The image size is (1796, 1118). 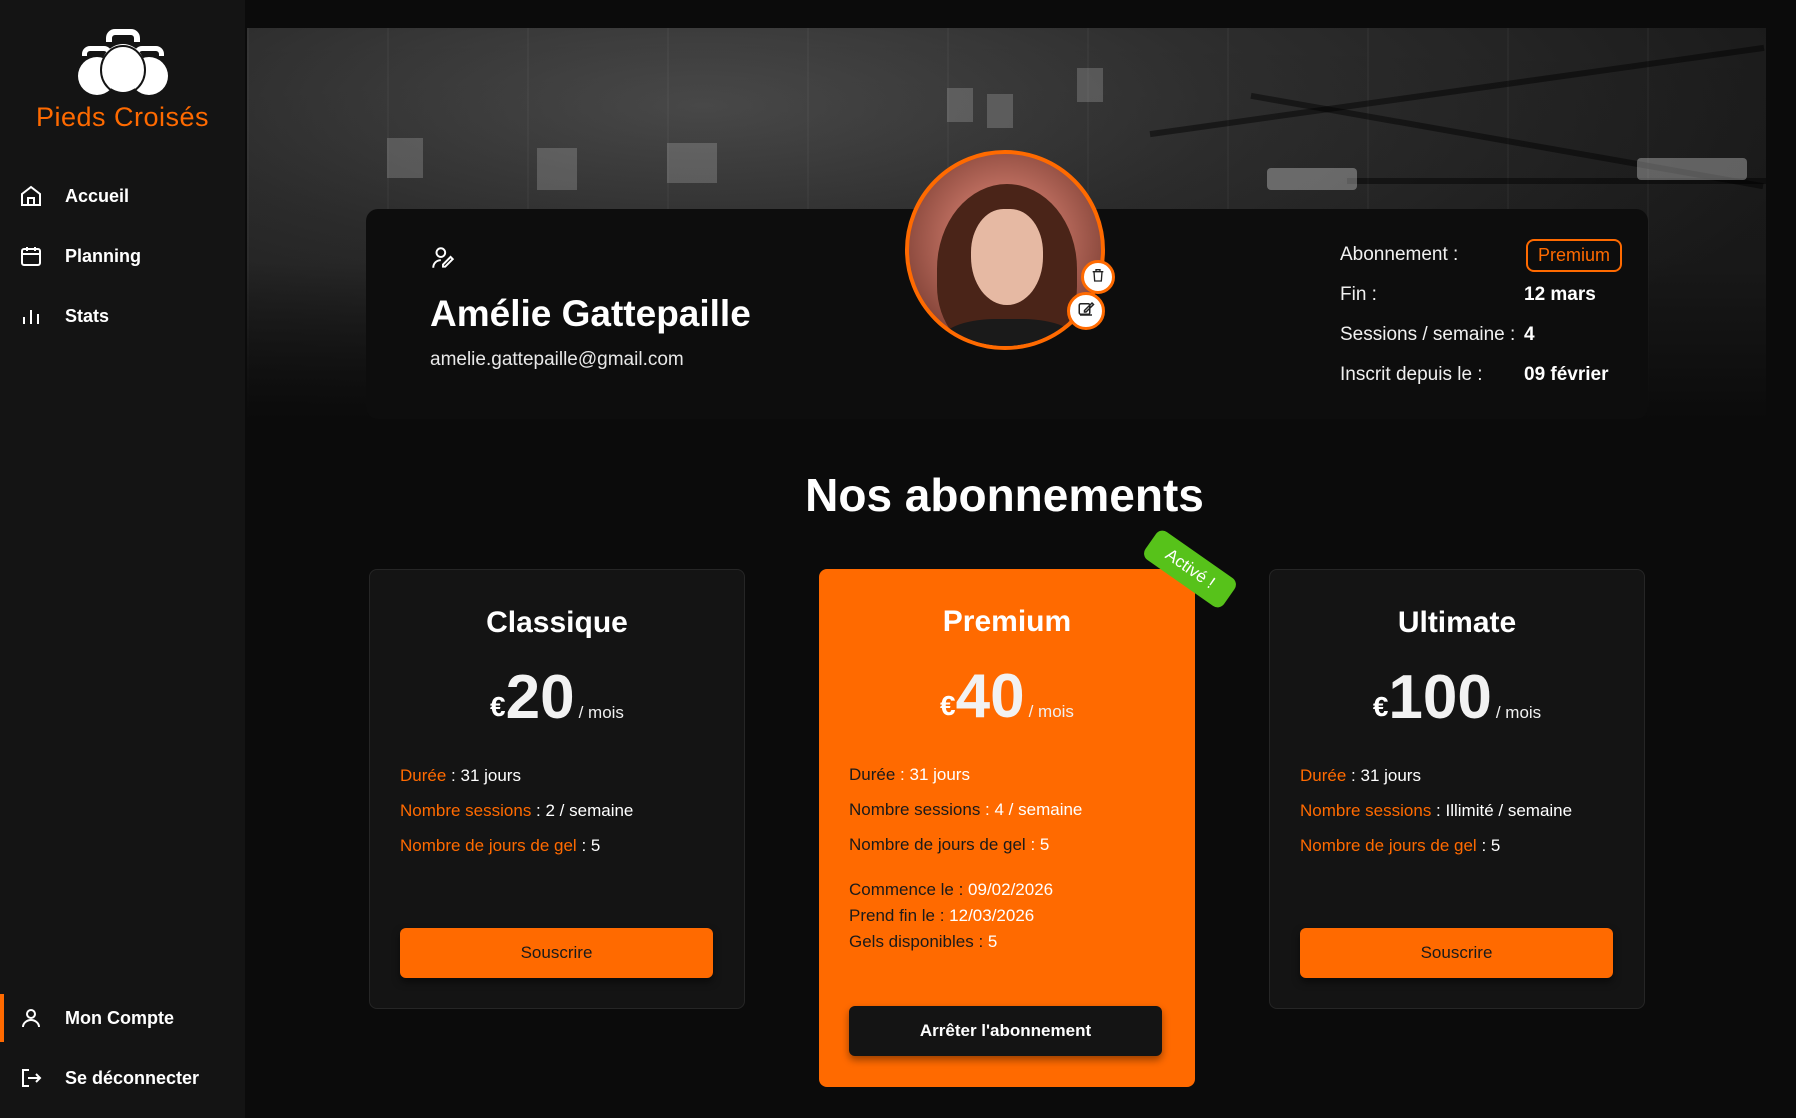 What do you see at coordinates (1004, 495) in the screenshot?
I see `section-title: Nos abonnements` at bounding box center [1004, 495].